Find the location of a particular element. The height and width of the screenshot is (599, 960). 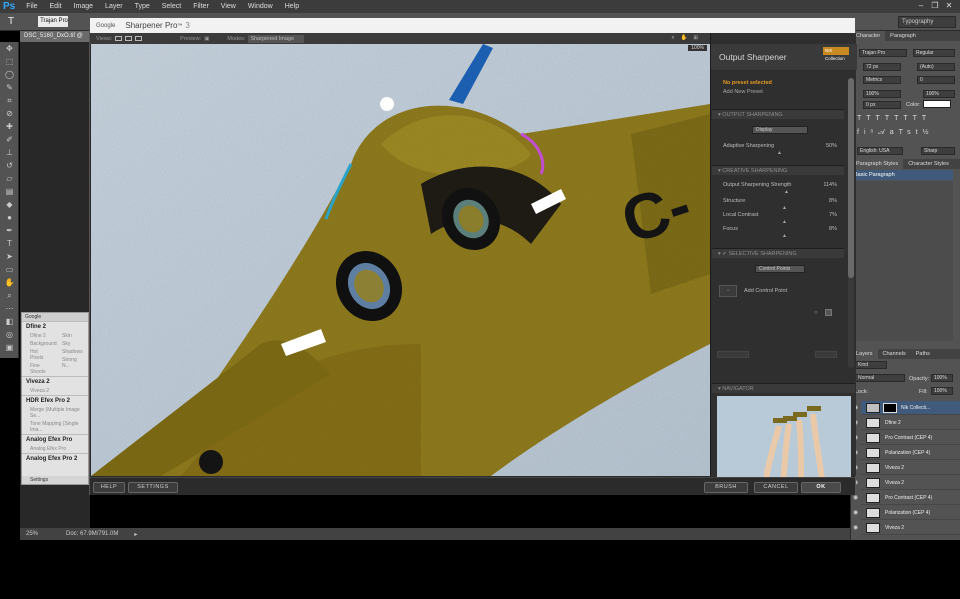

nik-item: Background is located at coordinates (41, 344).